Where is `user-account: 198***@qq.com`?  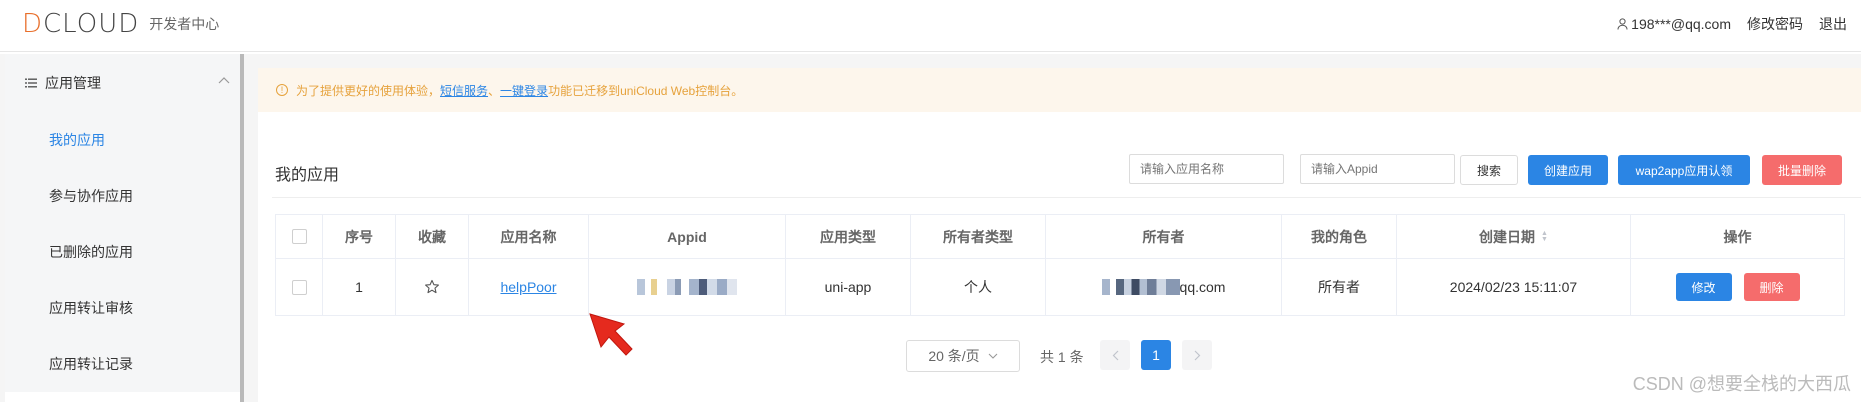 user-account: 198***@qq.com is located at coordinates (1674, 24).